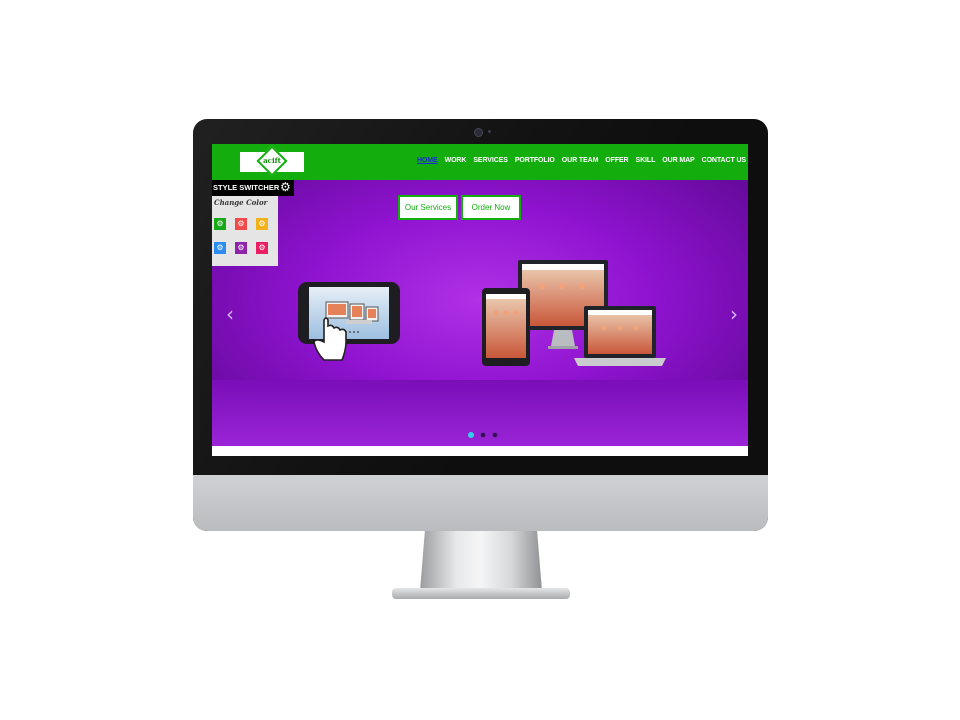  I want to click on color-swatch-pink: ⚙, so click(262, 248).